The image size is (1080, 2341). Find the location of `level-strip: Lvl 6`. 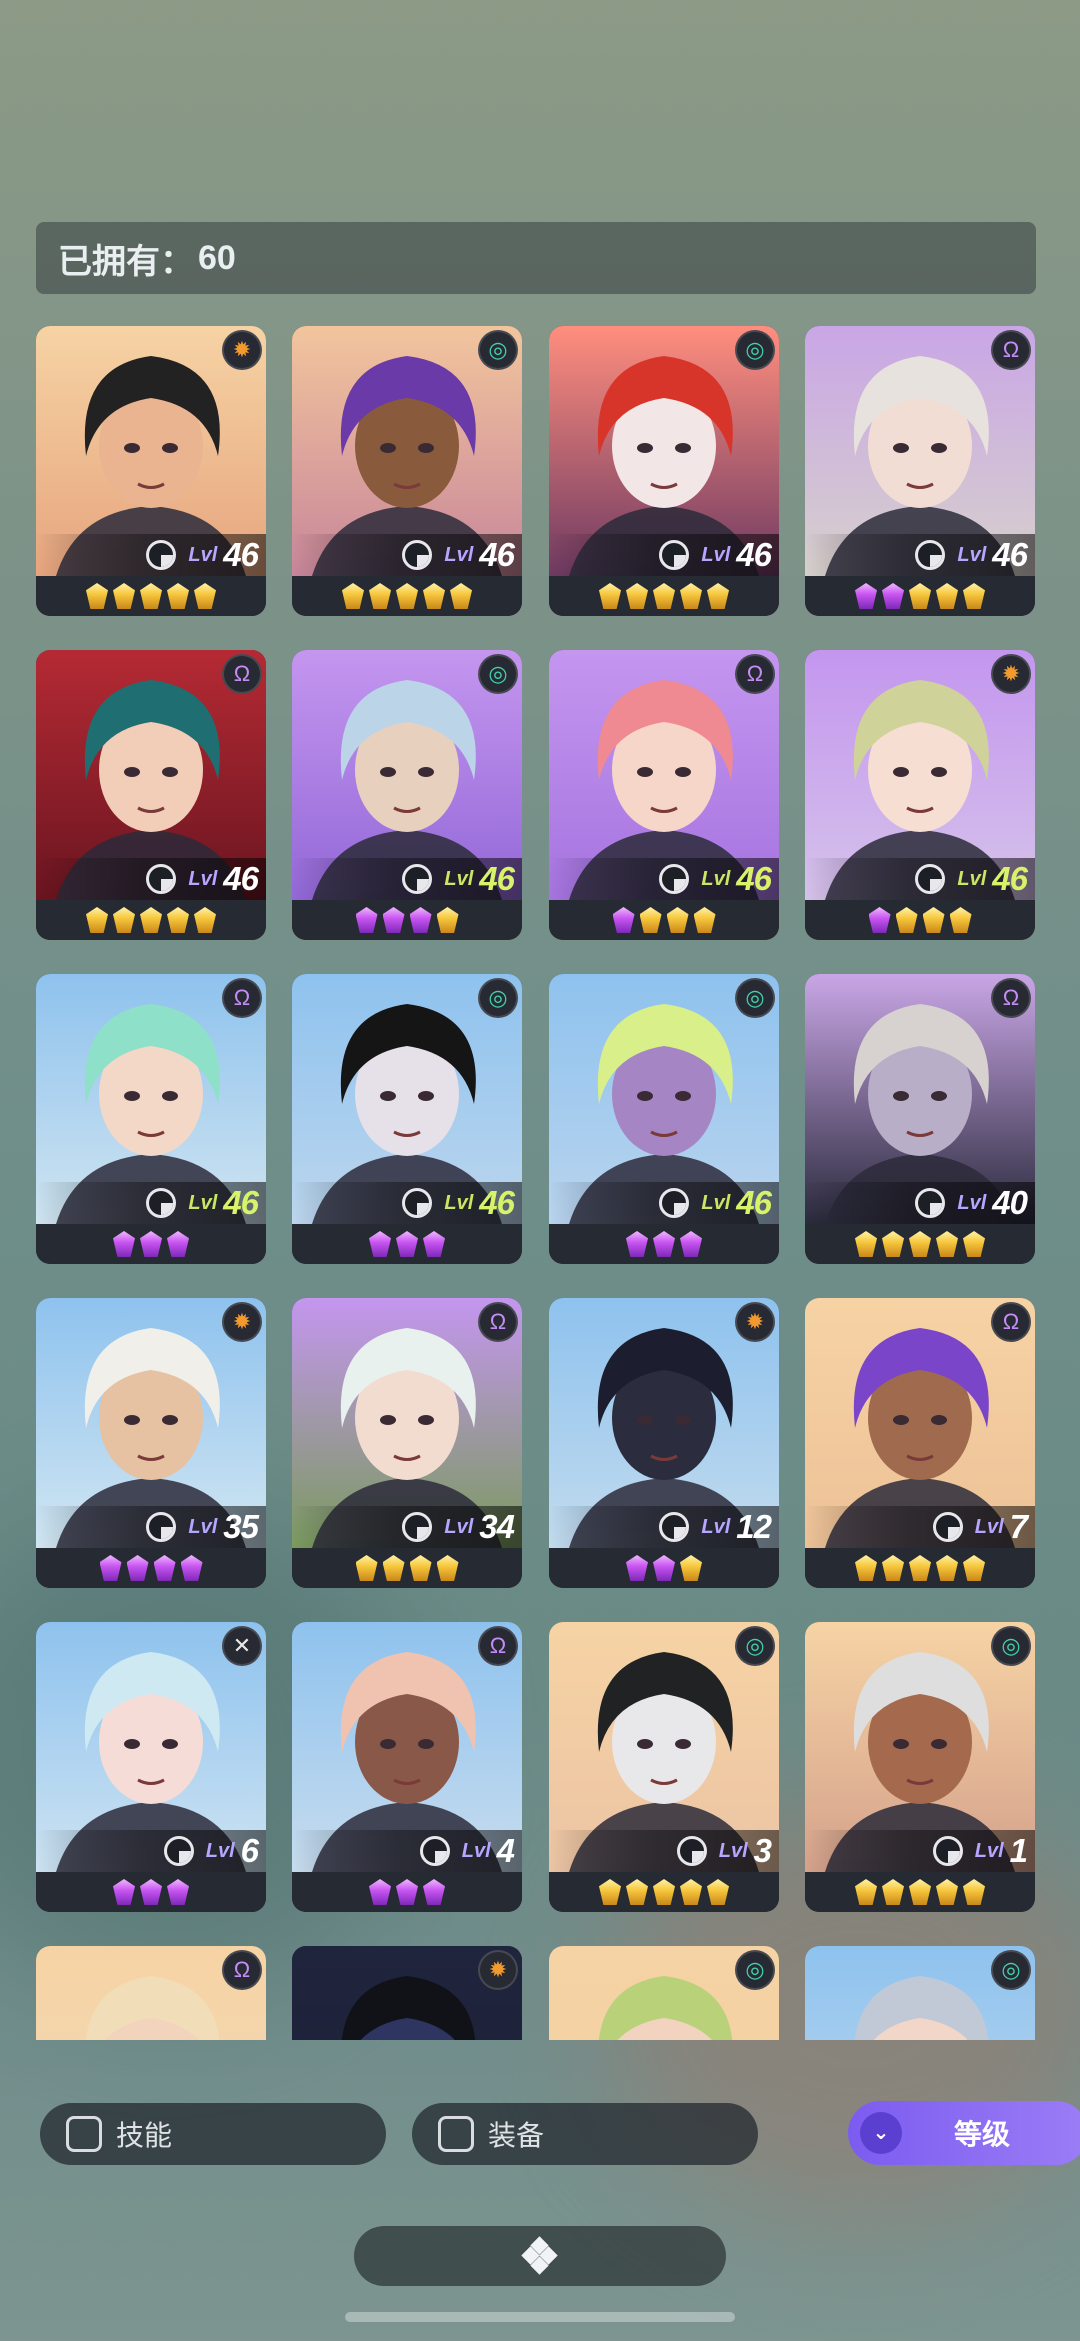

level-strip: Lvl 6 is located at coordinates (151, 1851).